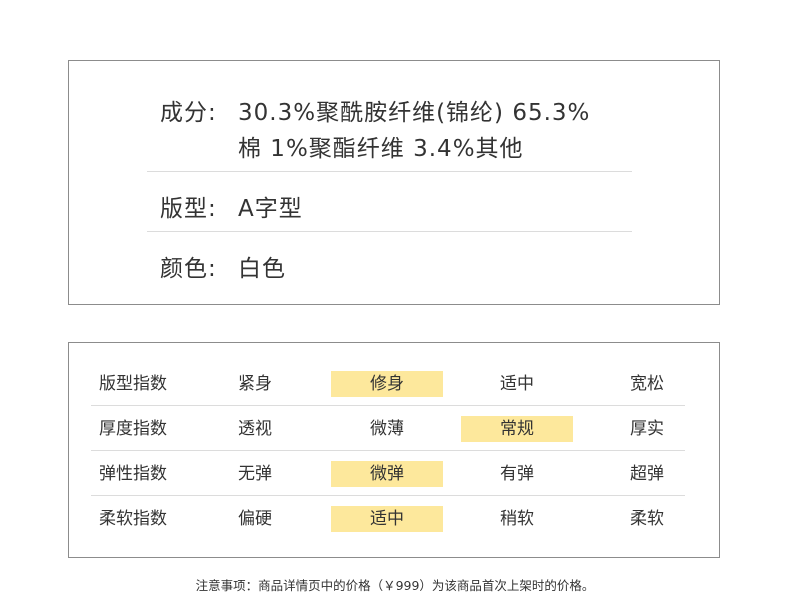 The image size is (790, 595). I want to click on index-option-selected: 常规, so click(517, 429).